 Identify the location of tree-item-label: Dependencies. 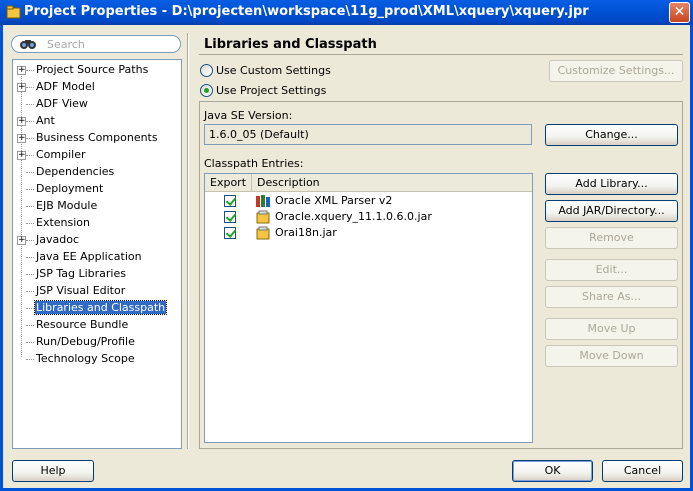
(75, 171).